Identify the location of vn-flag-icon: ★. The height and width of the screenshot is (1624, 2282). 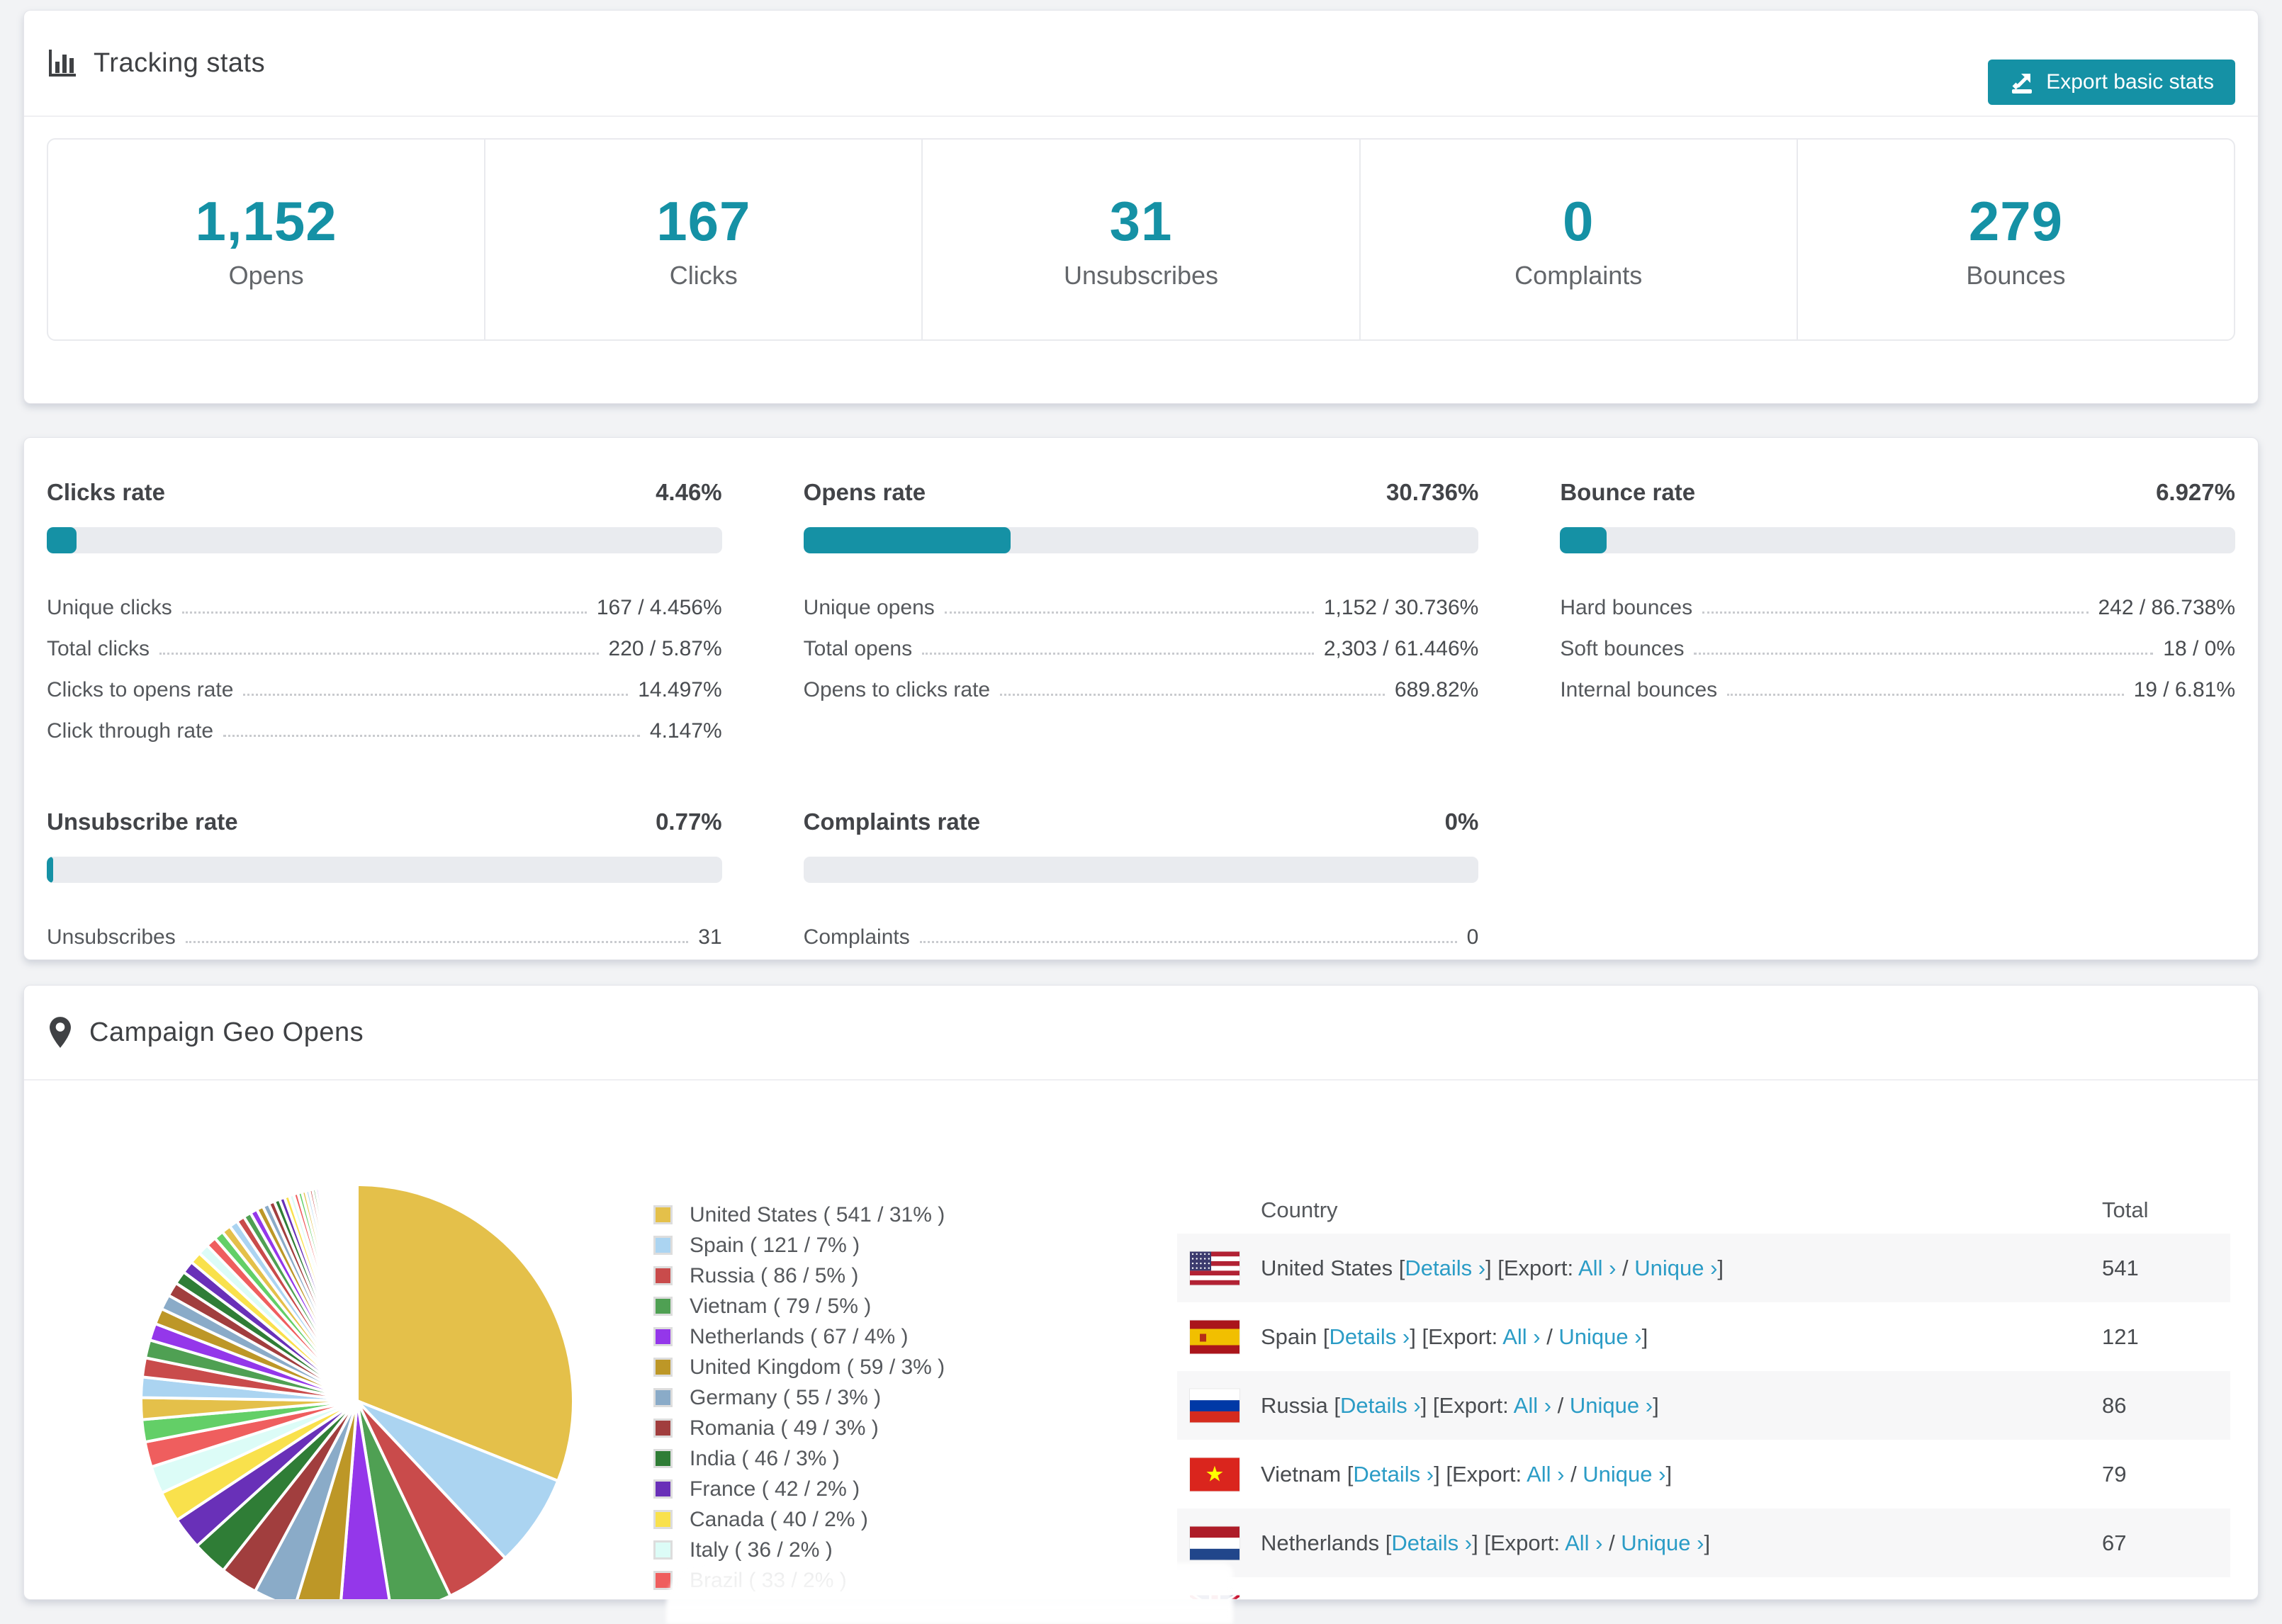
(1215, 1474).